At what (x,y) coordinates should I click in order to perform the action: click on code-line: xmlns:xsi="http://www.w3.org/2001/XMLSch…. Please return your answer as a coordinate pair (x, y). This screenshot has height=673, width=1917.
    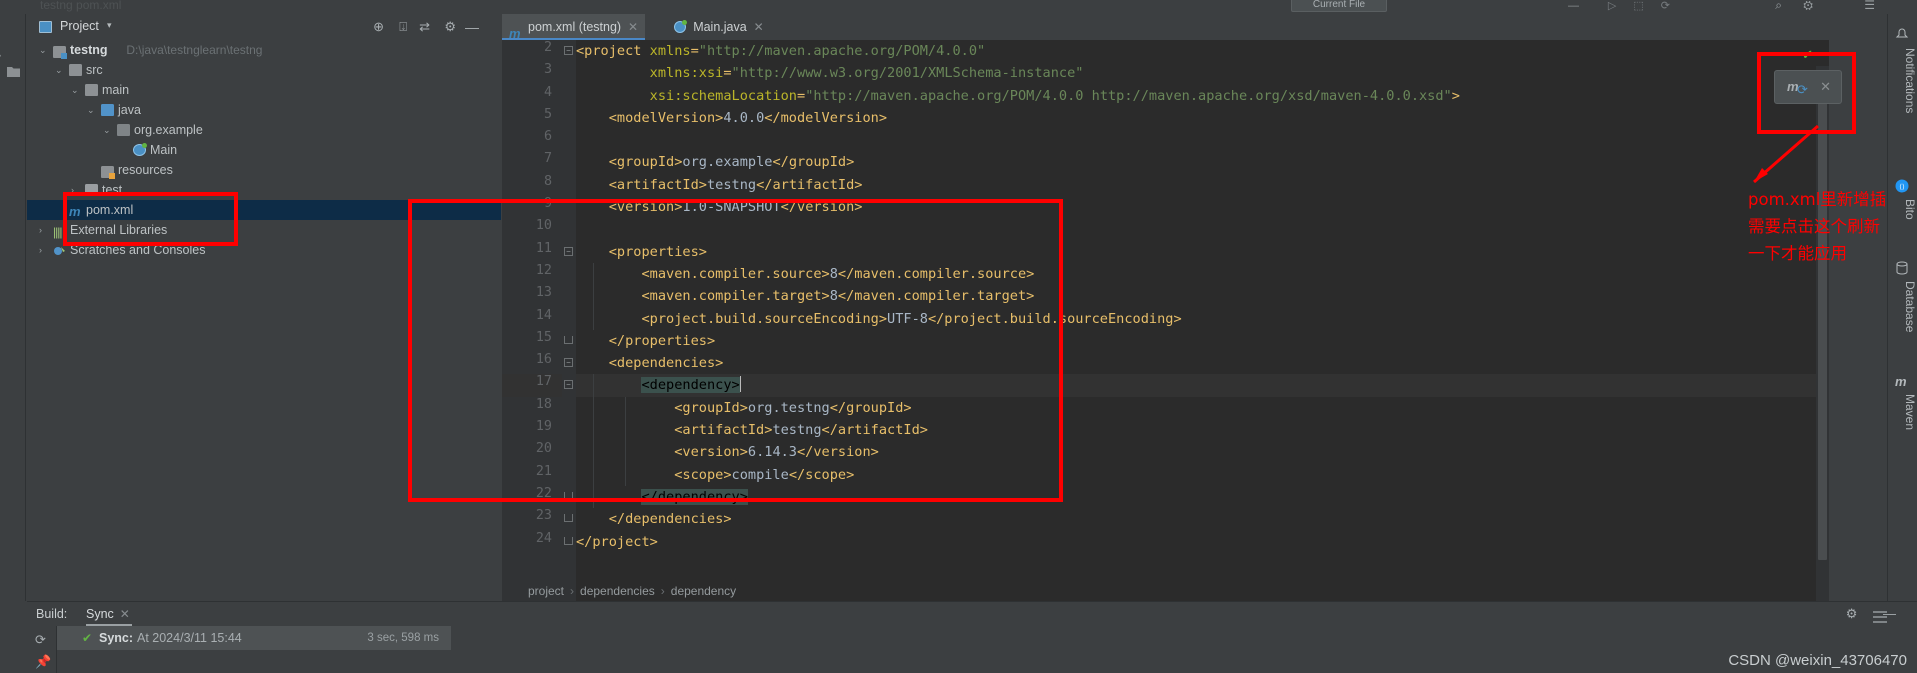
    Looking at the image, I should click on (1202, 73).